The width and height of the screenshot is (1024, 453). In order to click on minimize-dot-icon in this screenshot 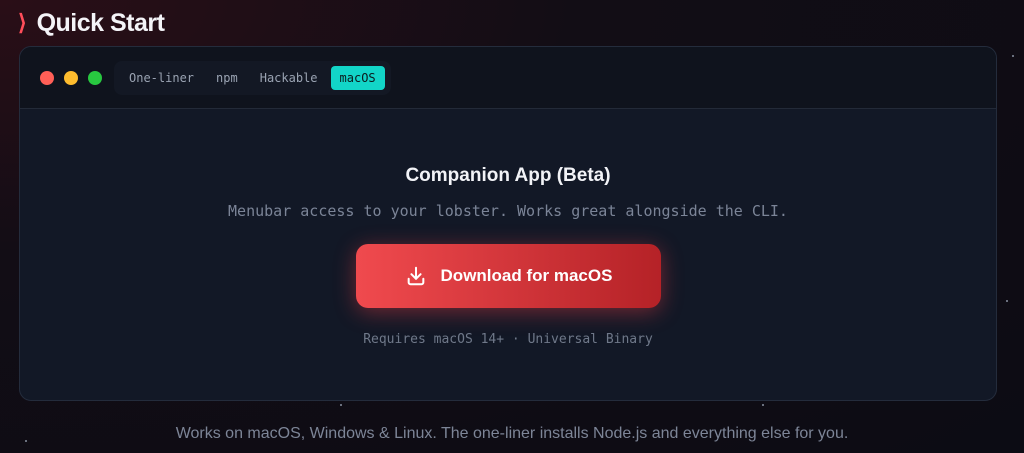, I will do `click(71, 77)`.